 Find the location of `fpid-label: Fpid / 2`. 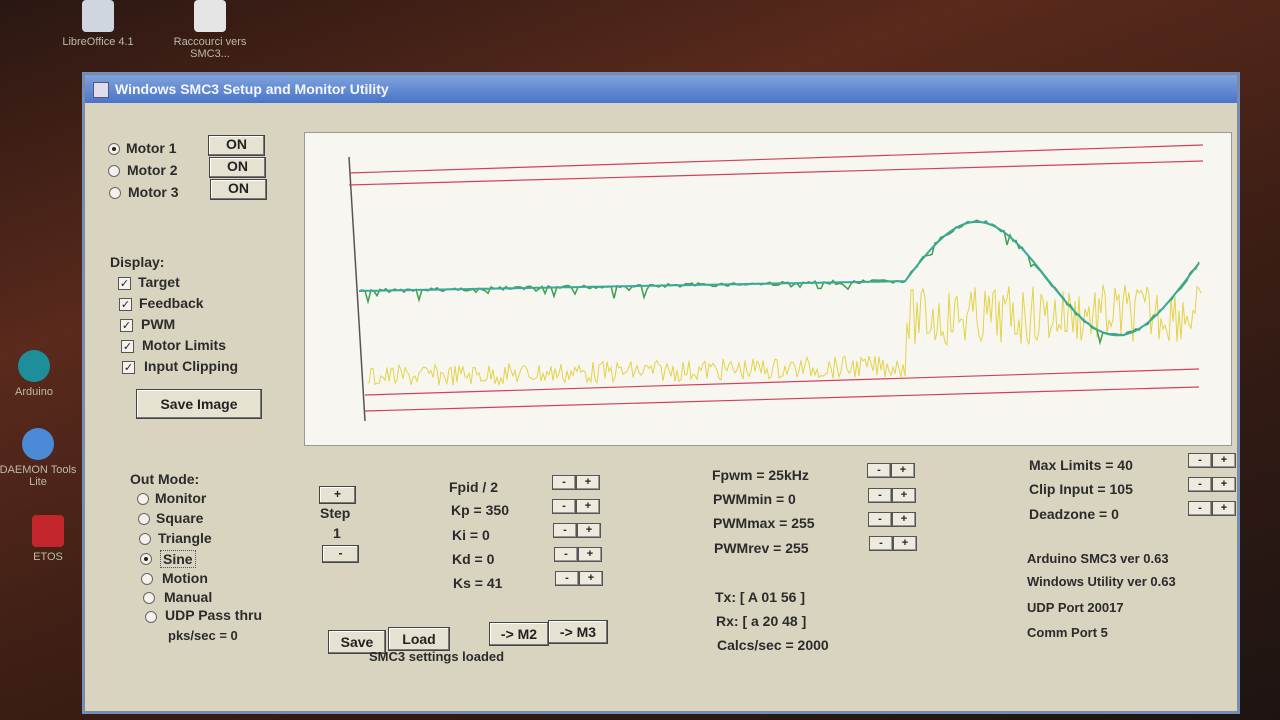

fpid-label: Fpid / 2 is located at coordinates (473, 487).